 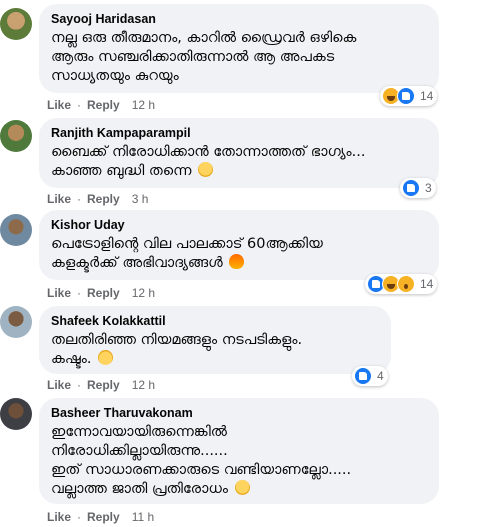 I want to click on comment-text: തലതിരിഞ്ഞ നിയമങ്ങളും നടപടികളും. കഷ്ടം., so click(x=215, y=350).